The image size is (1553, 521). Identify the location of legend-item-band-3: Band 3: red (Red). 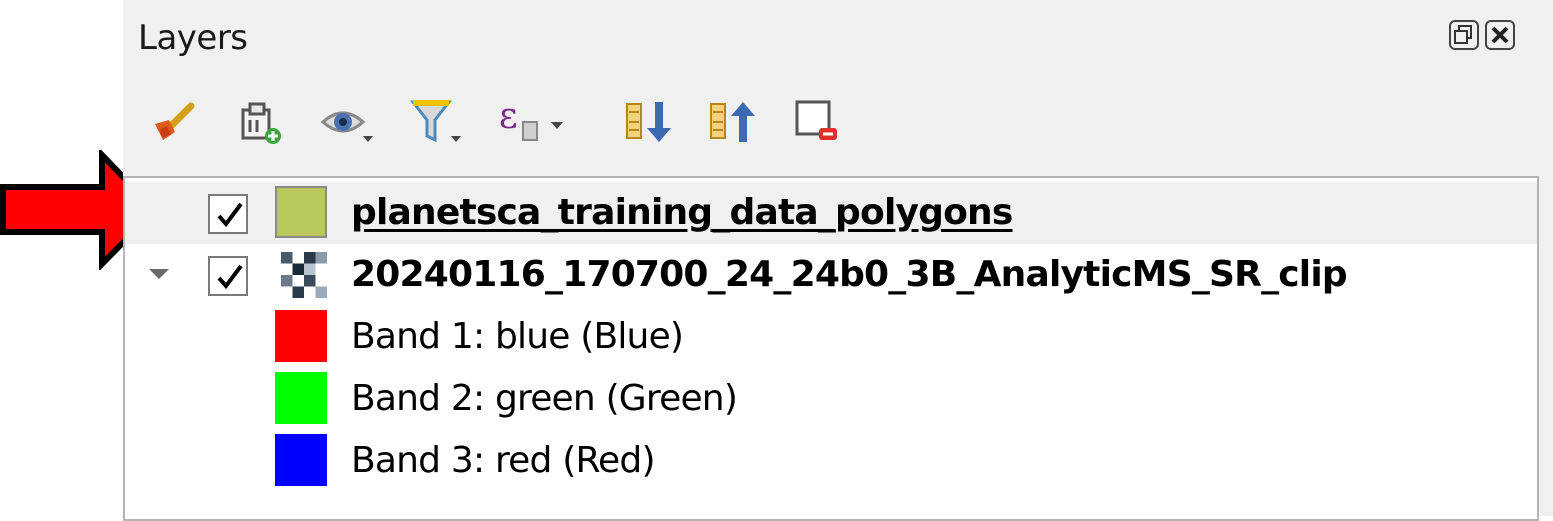
(831, 461).